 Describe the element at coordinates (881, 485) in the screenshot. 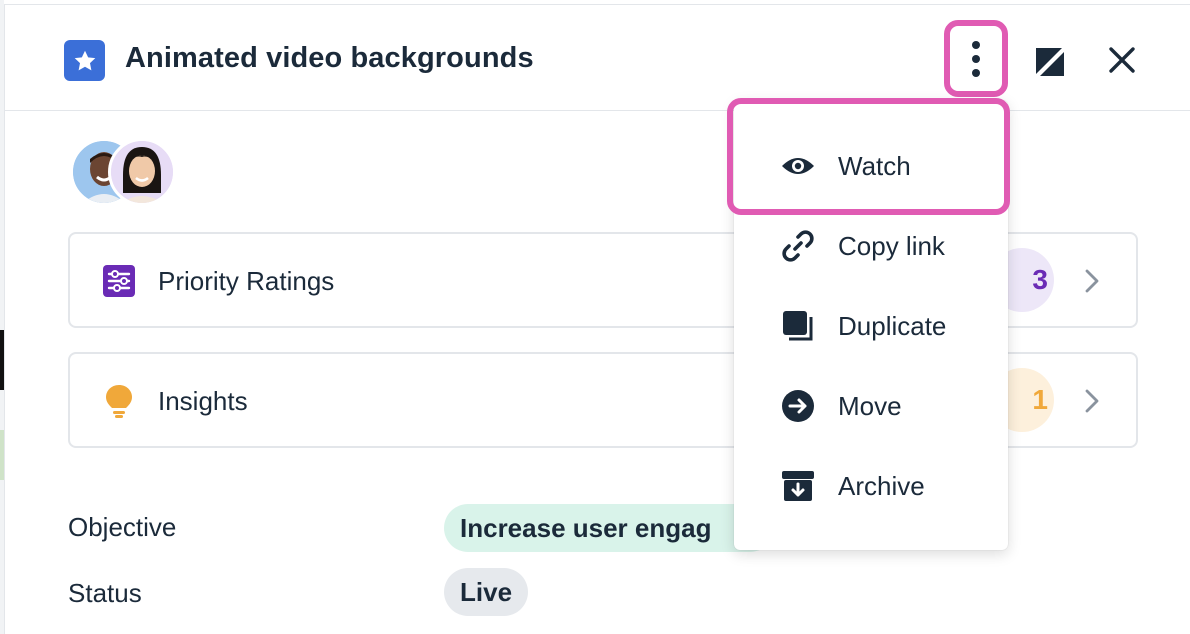

I see `menu-item-label: Archive` at that location.